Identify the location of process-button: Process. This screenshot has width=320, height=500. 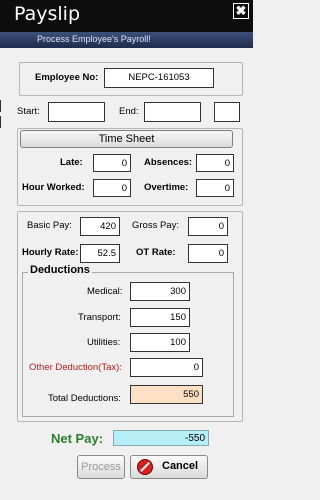
(101, 467).